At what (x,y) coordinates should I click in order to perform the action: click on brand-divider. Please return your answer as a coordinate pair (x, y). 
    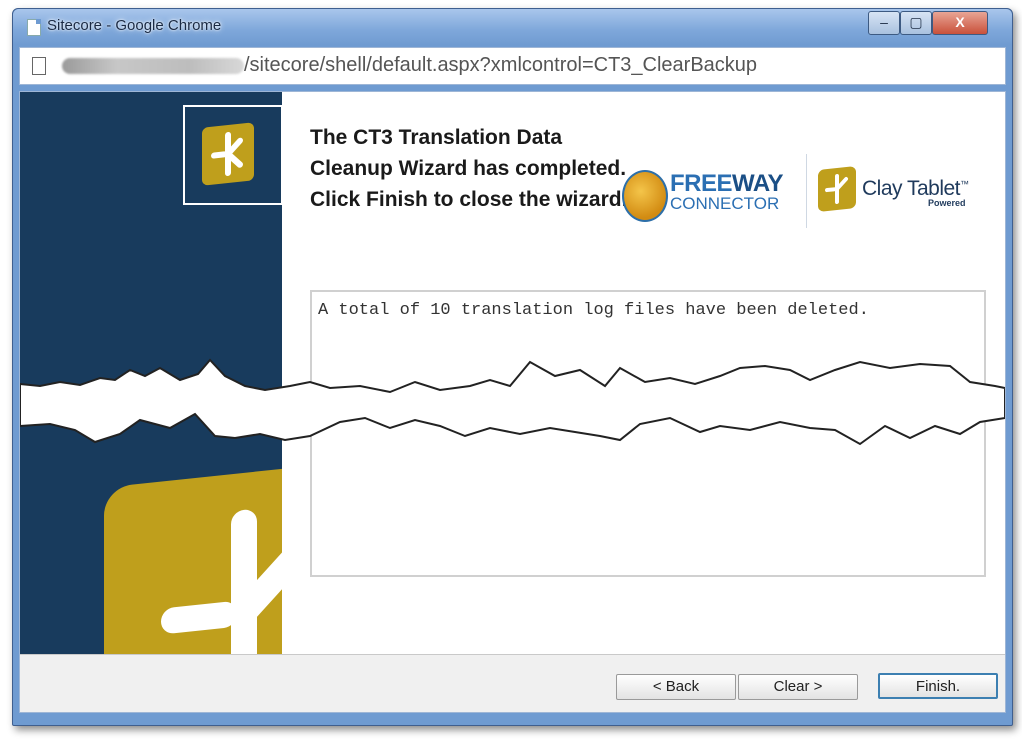
    Looking at the image, I should click on (806, 191).